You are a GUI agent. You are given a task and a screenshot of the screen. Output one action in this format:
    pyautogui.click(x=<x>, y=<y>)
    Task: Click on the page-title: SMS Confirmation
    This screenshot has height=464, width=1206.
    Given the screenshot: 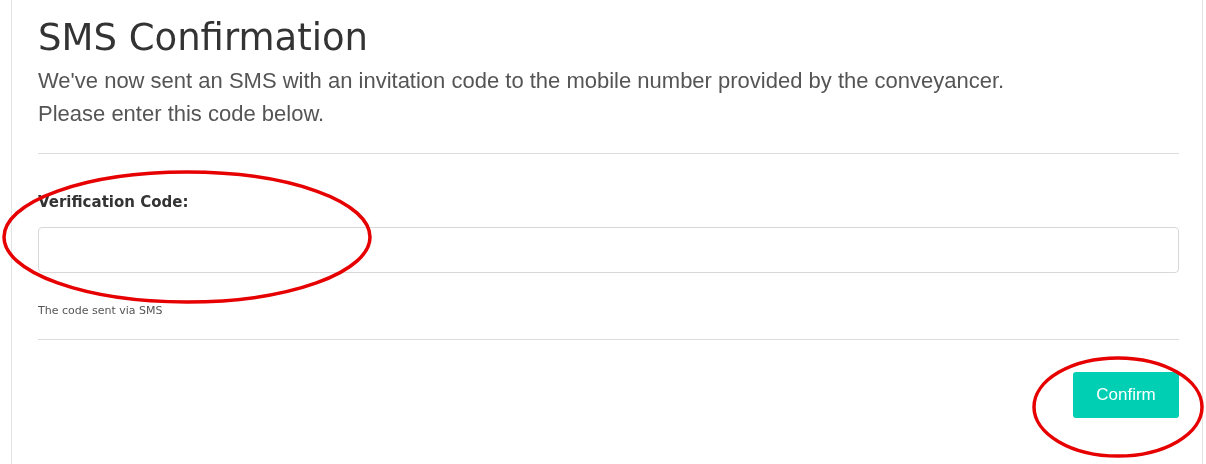 What is the action you would take?
    pyautogui.click(x=204, y=38)
    